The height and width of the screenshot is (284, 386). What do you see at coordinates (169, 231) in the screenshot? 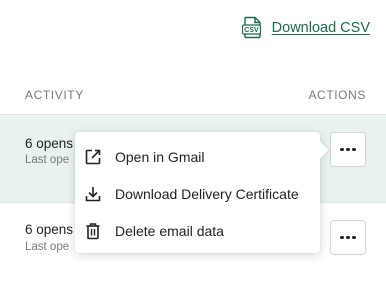
I see `menu-item-label: Delete email data` at bounding box center [169, 231].